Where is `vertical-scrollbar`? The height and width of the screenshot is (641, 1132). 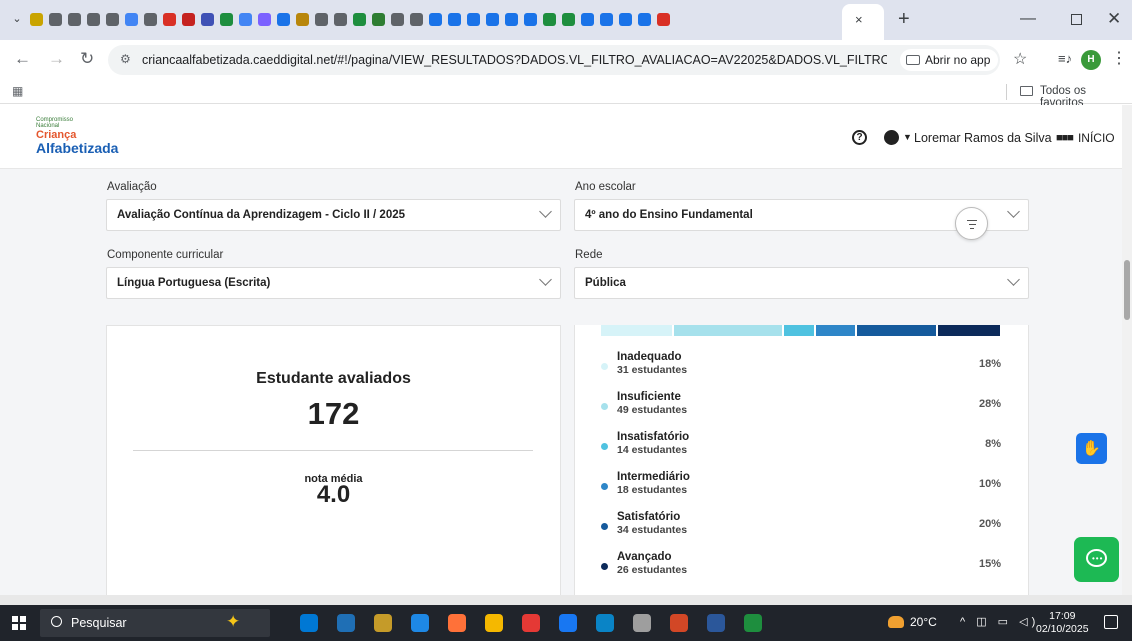 vertical-scrollbar is located at coordinates (1127, 350).